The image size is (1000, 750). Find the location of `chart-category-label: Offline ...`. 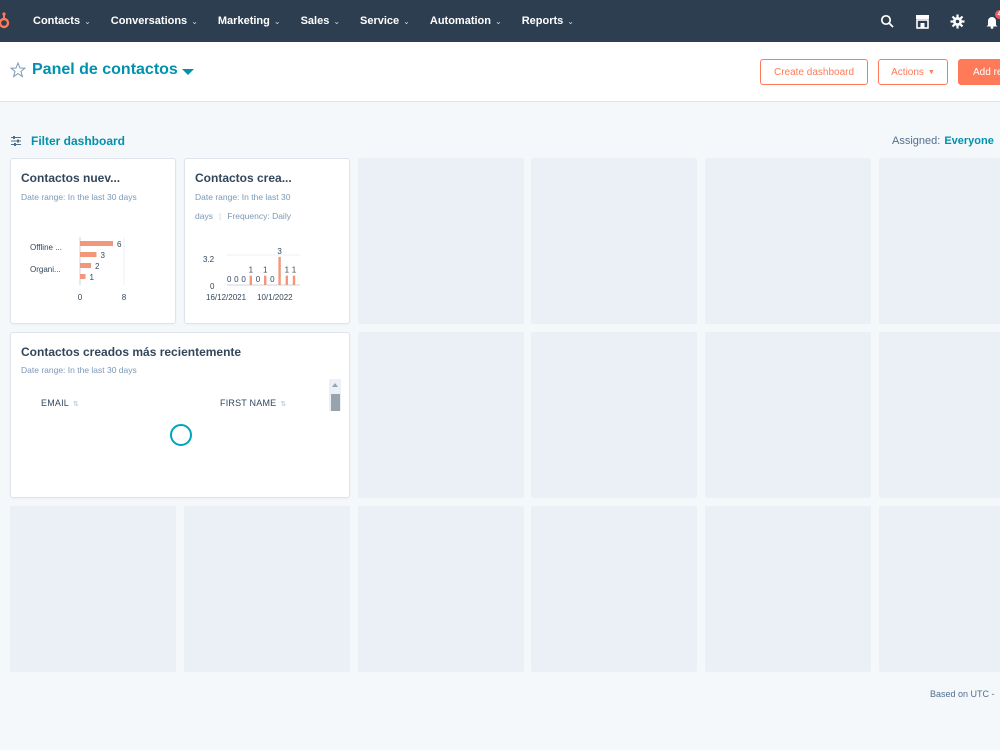

chart-category-label: Offline ... is located at coordinates (46, 247).